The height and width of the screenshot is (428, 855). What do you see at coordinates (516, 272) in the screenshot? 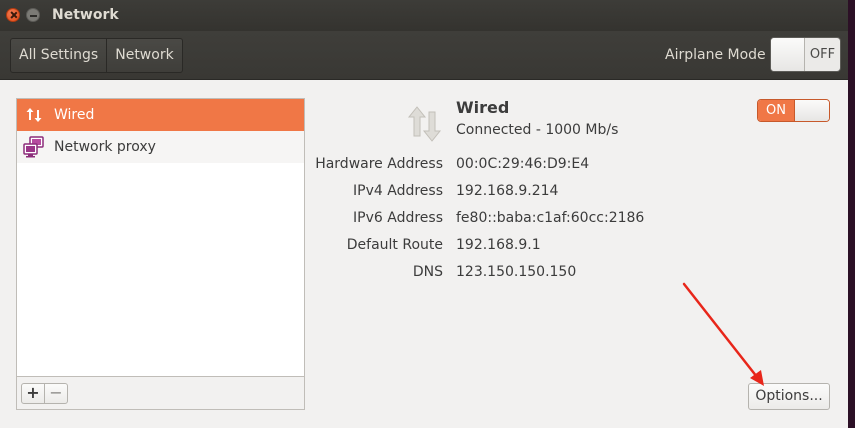
I see `detail-value: 123.150.150.150` at bounding box center [516, 272].